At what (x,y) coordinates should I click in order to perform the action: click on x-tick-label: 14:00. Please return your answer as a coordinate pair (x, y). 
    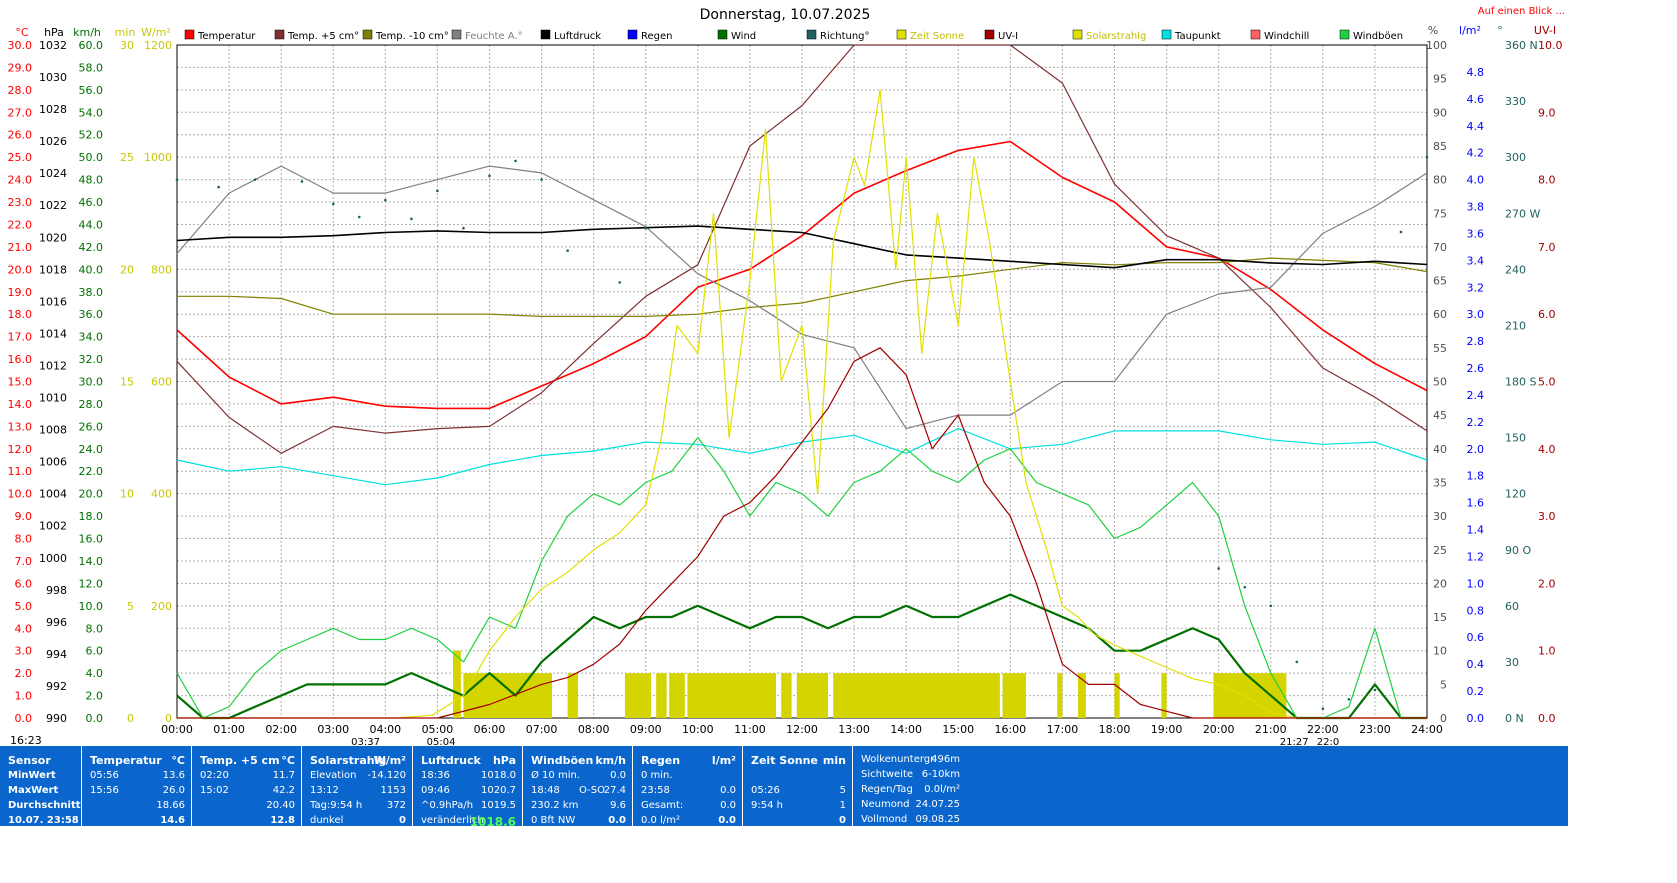
    Looking at the image, I should click on (906, 729).